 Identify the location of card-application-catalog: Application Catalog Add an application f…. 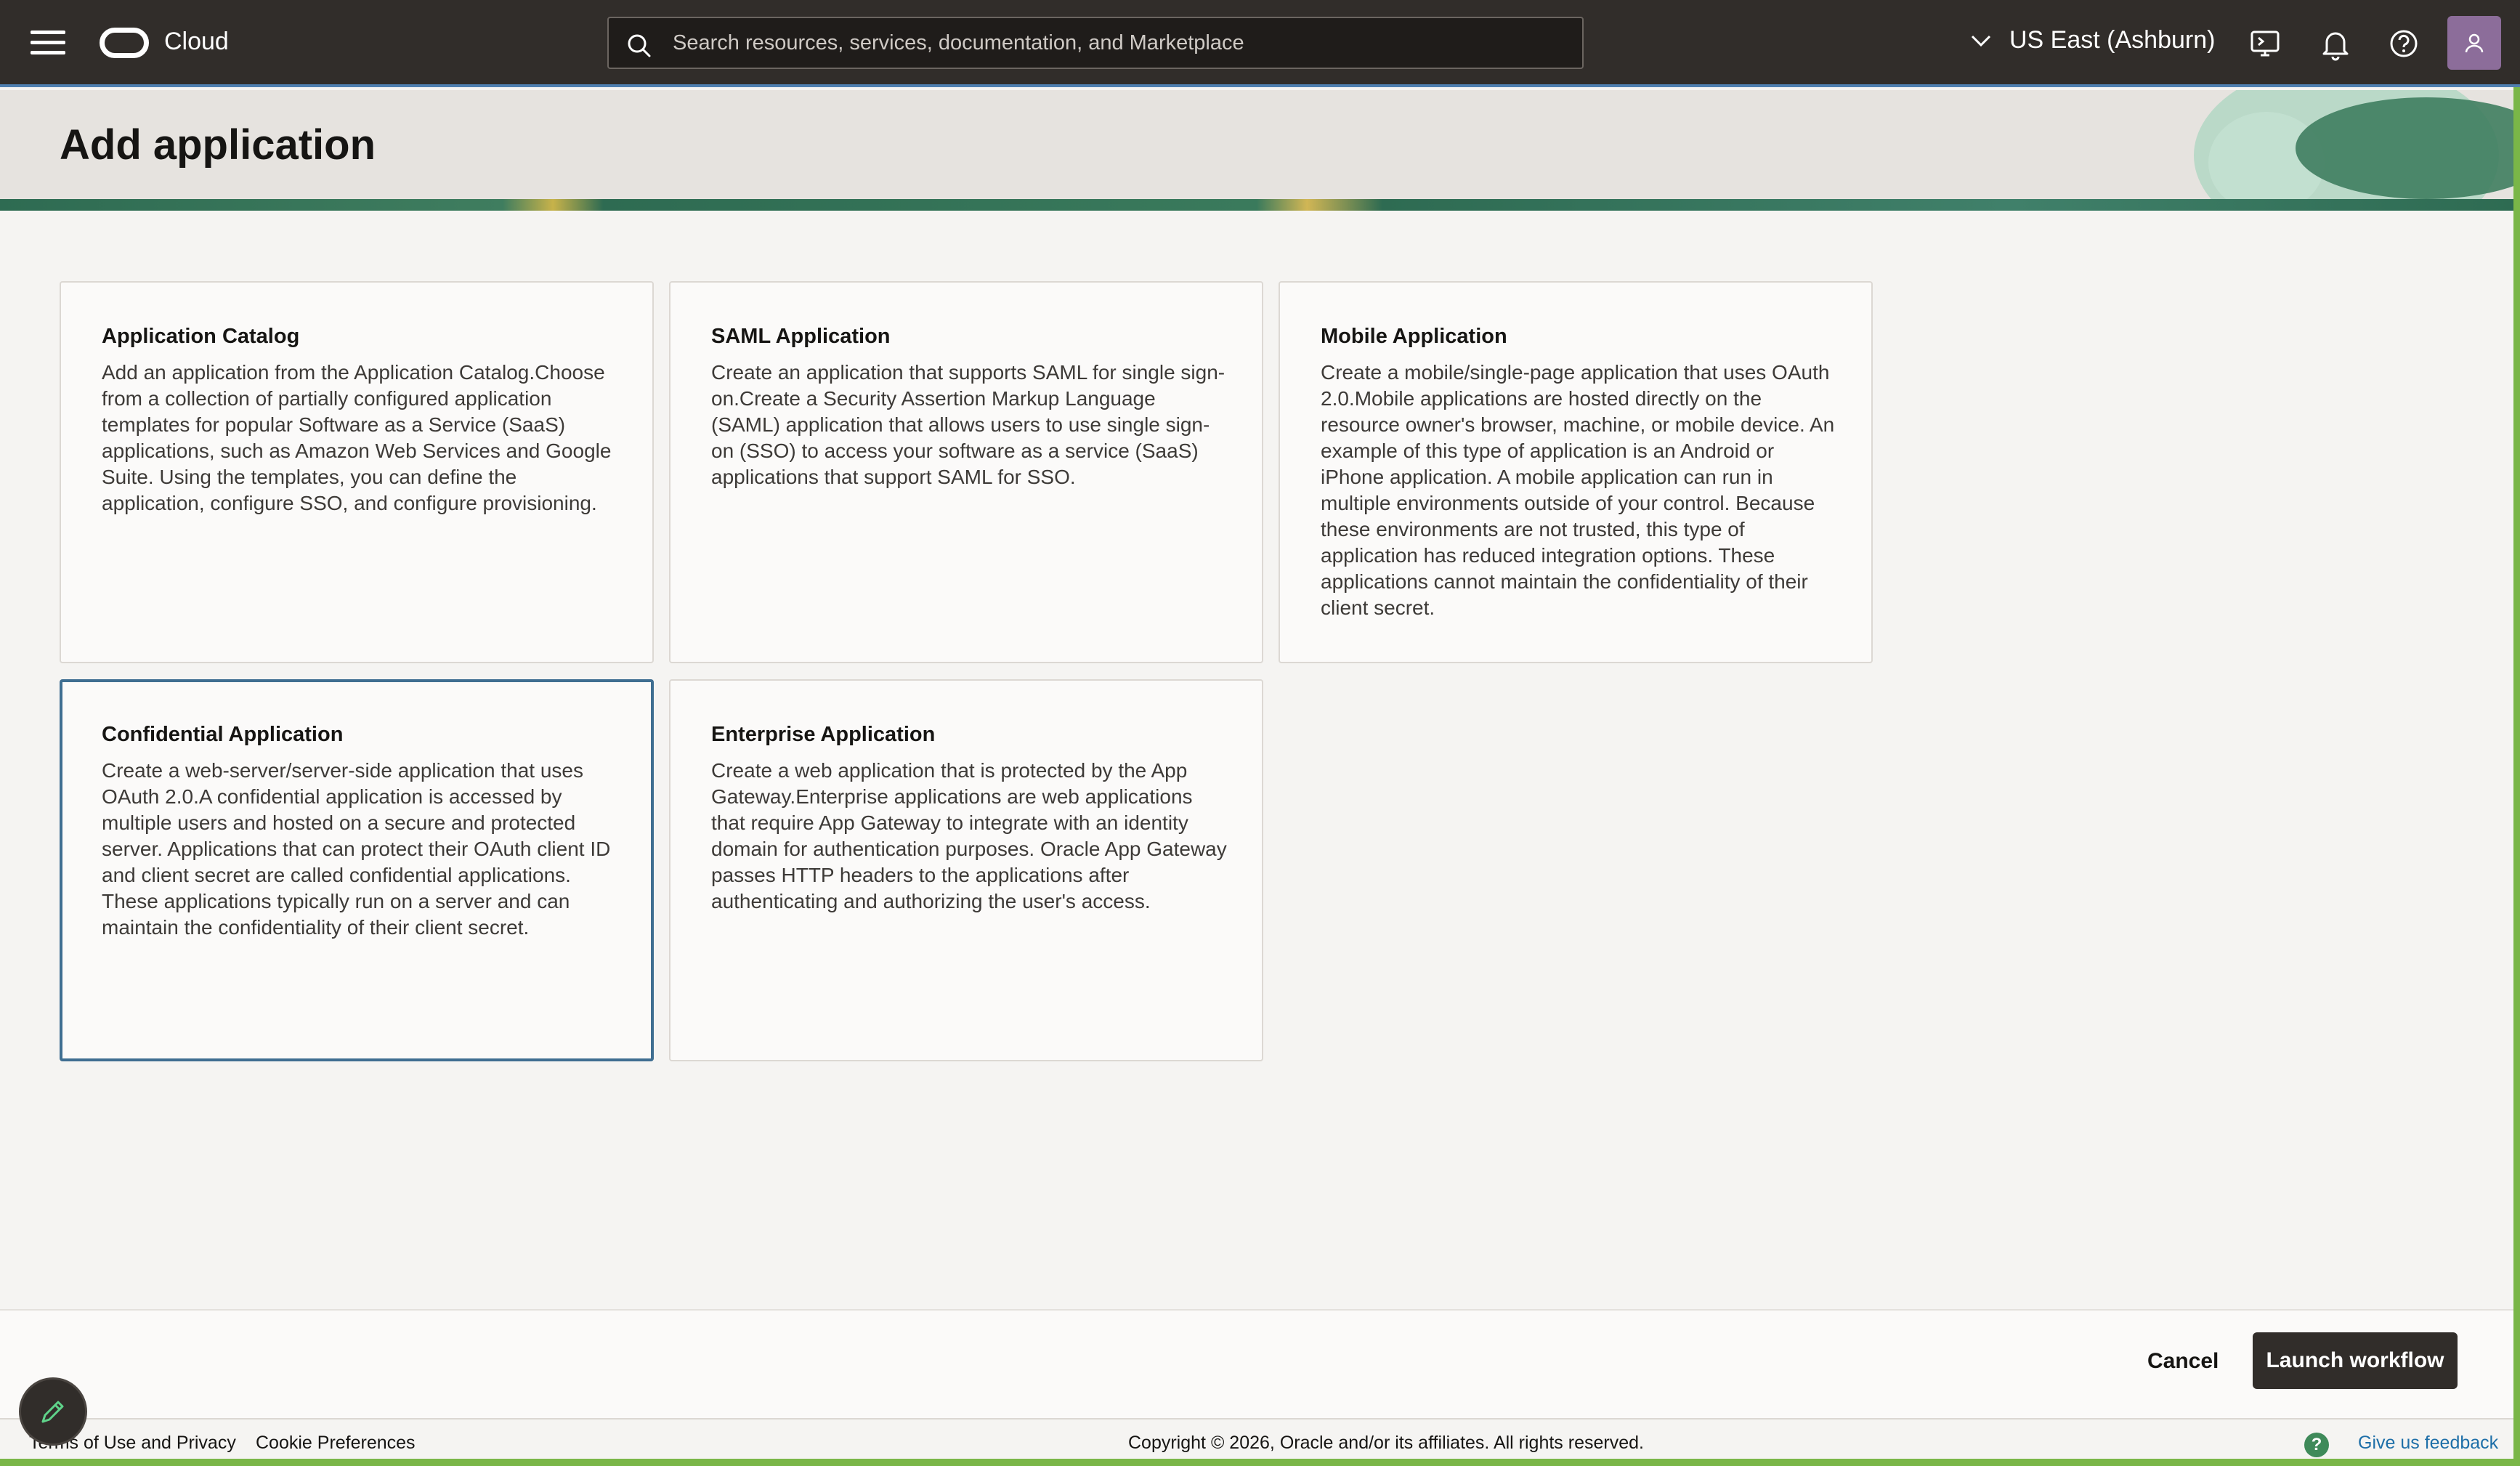
(357, 472).